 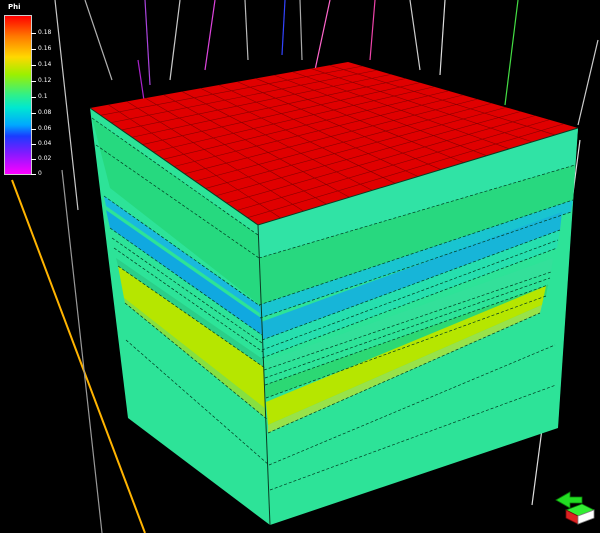 What do you see at coordinates (43, 96) in the screenshot?
I see `legend-tick-label: 0.1` at bounding box center [43, 96].